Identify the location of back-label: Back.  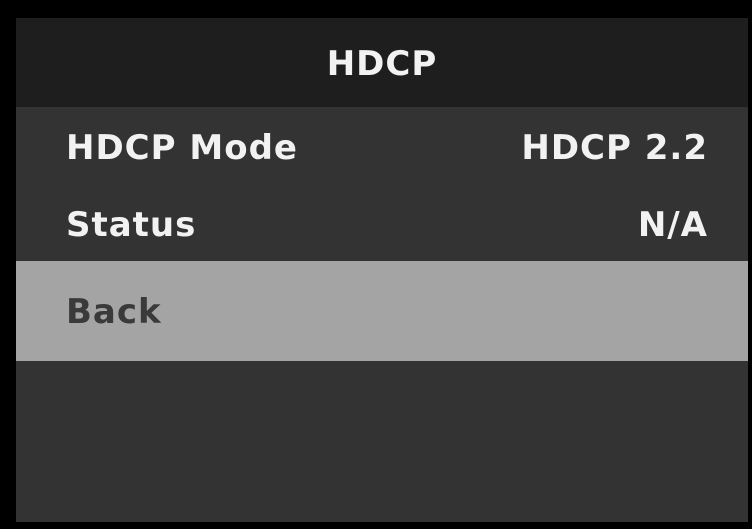
(114, 312).